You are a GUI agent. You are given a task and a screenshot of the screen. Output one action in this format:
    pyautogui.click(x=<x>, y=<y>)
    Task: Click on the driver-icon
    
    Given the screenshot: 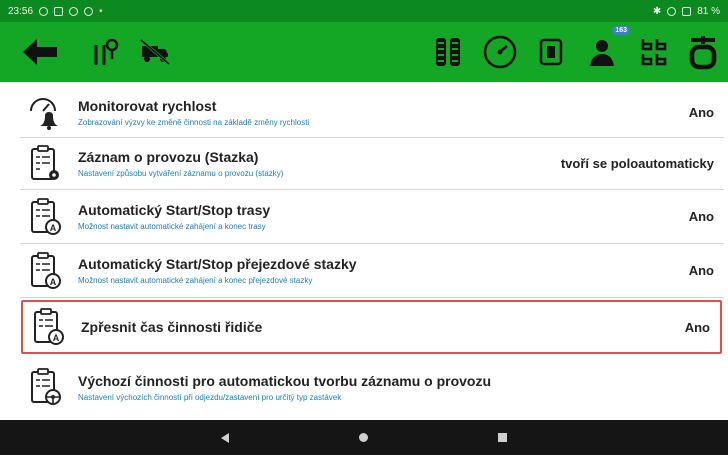 What is the action you would take?
    pyautogui.click(x=602, y=53)
    